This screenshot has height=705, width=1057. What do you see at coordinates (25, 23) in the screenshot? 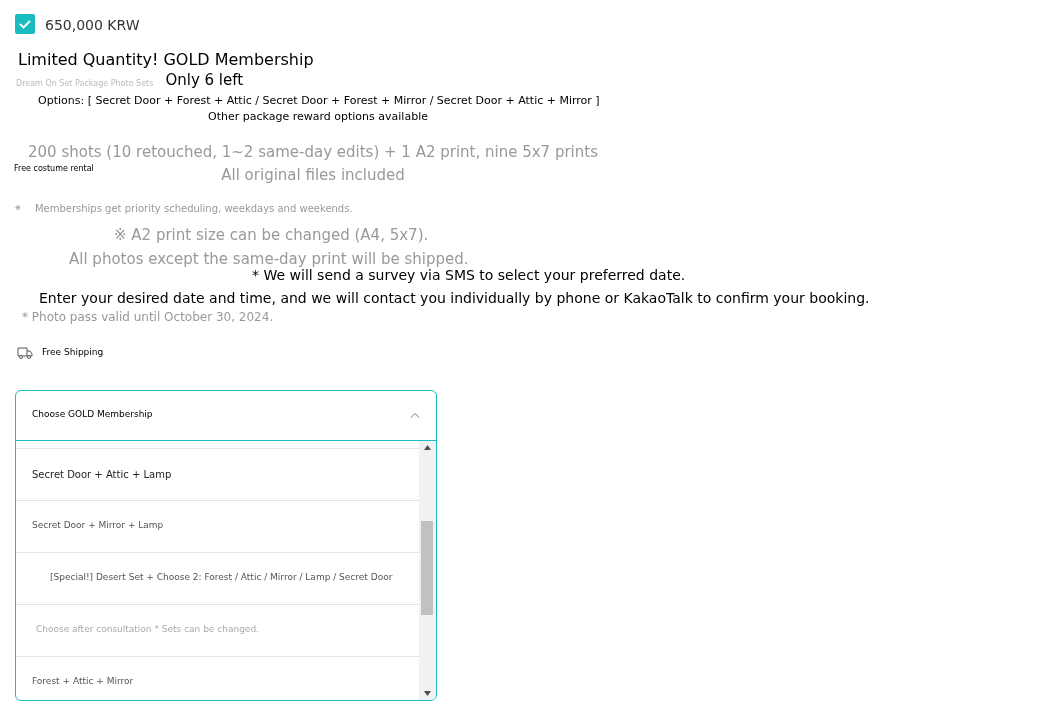
I see `checkbox` at bounding box center [25, 23].